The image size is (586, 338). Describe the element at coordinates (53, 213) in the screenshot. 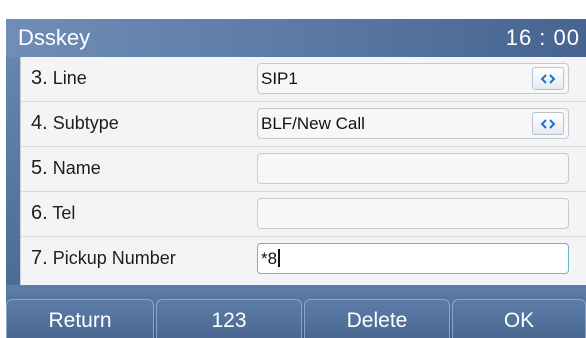

I see `row-label: 6. Tel` at that location.